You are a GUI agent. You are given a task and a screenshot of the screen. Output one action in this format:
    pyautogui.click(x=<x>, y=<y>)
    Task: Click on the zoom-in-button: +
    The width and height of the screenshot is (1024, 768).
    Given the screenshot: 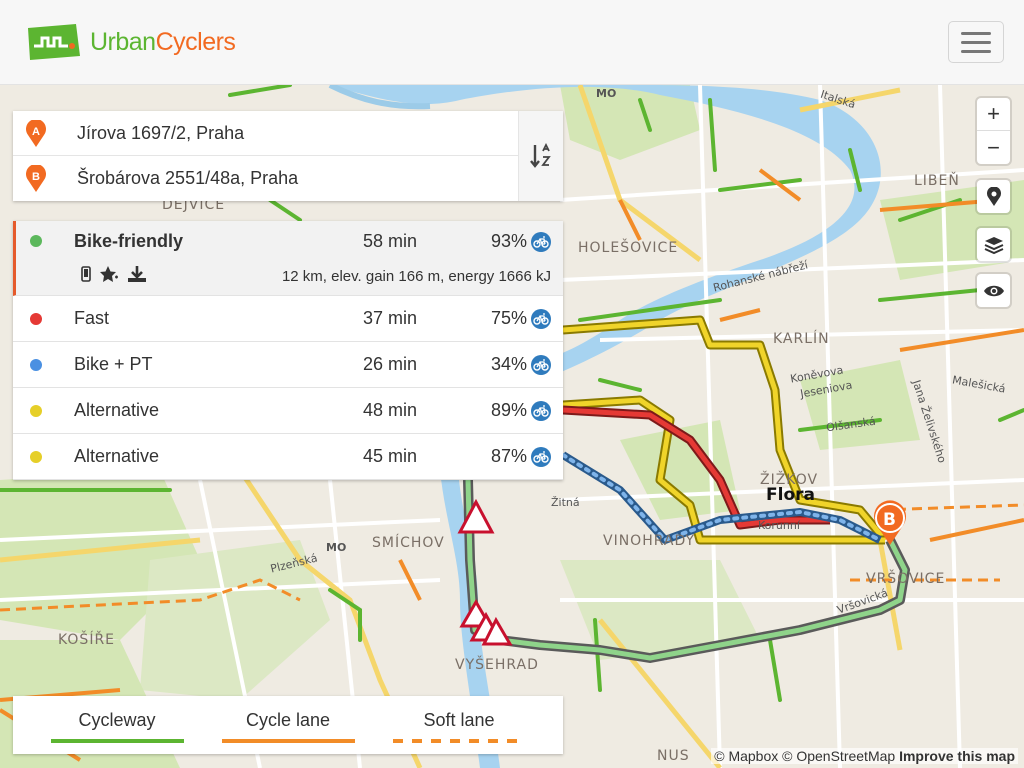 What is the action you would take?
    pyautogui.click(x=993, y=114)
    